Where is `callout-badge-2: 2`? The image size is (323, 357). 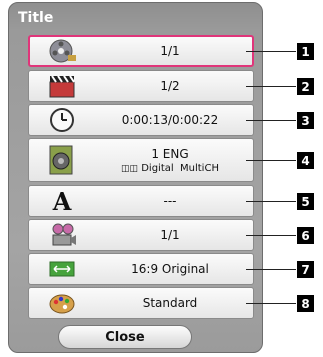
callout-badge-2: 2 is located at coordinates (305, 86).